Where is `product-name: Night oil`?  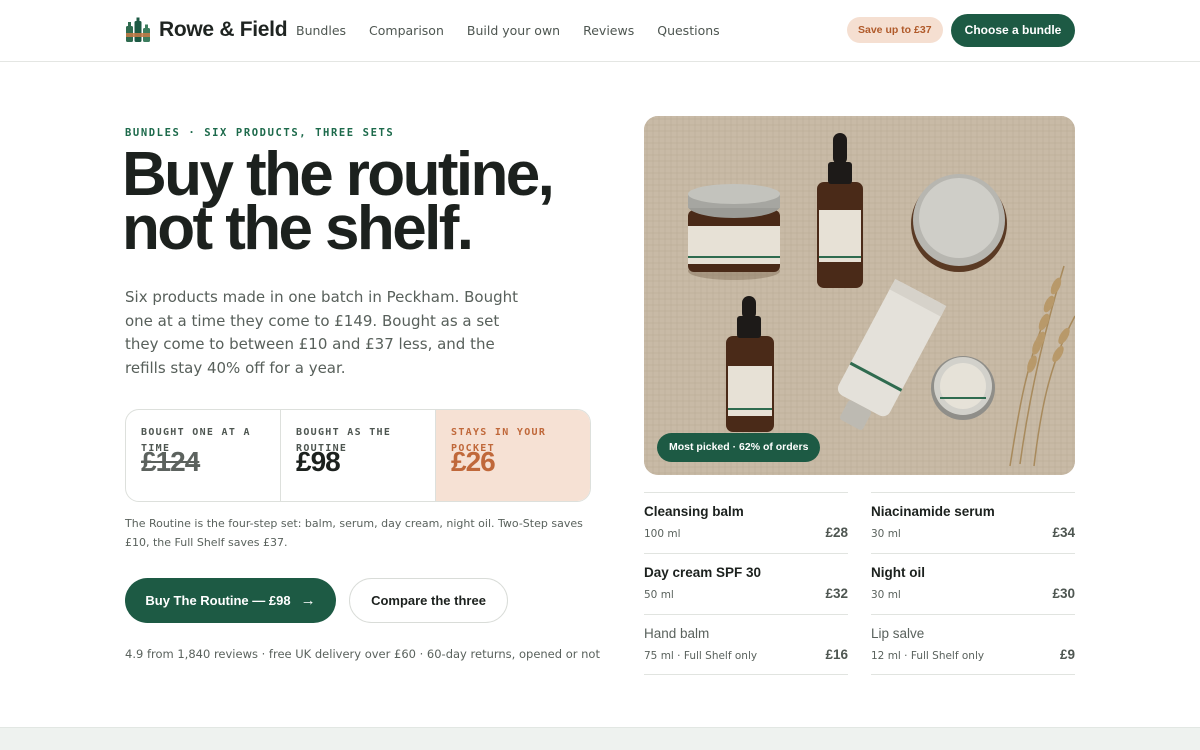
product-name: Night oil is located at coordinates (898, 572).